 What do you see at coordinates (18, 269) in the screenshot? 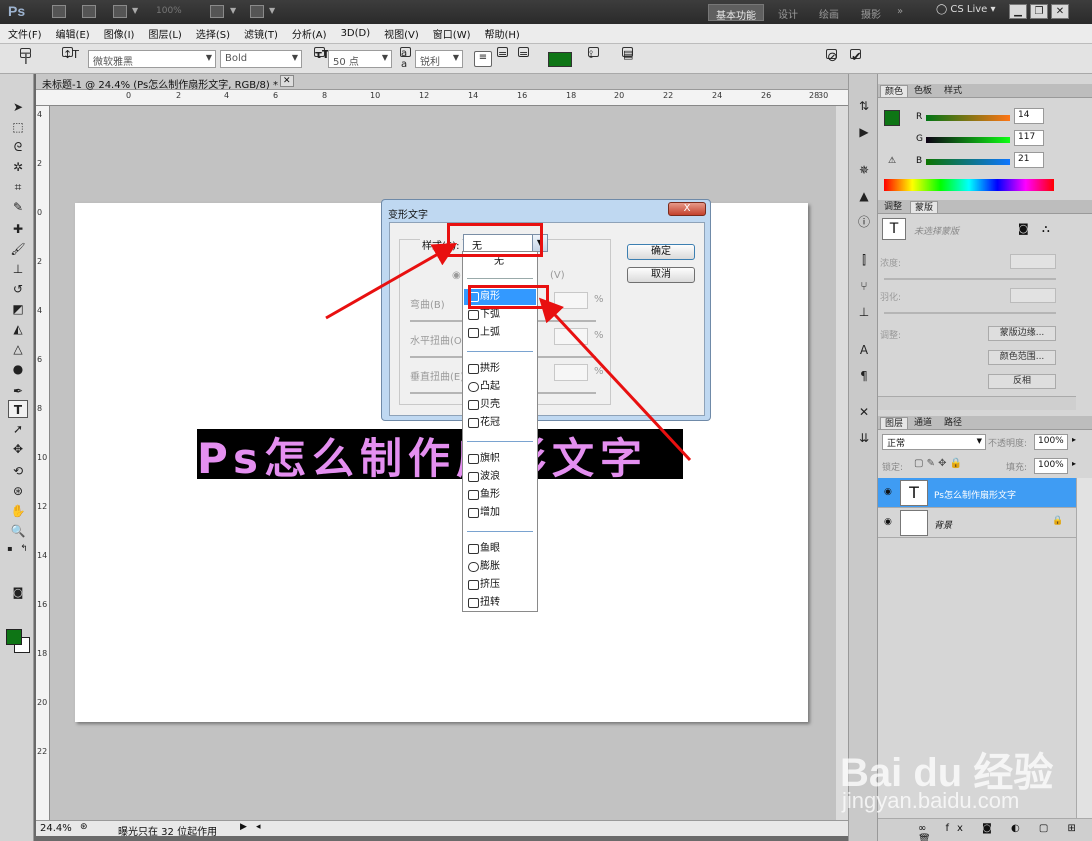
I see `stamp-tool-icon: ⊥` at bounding box center [18, 269].